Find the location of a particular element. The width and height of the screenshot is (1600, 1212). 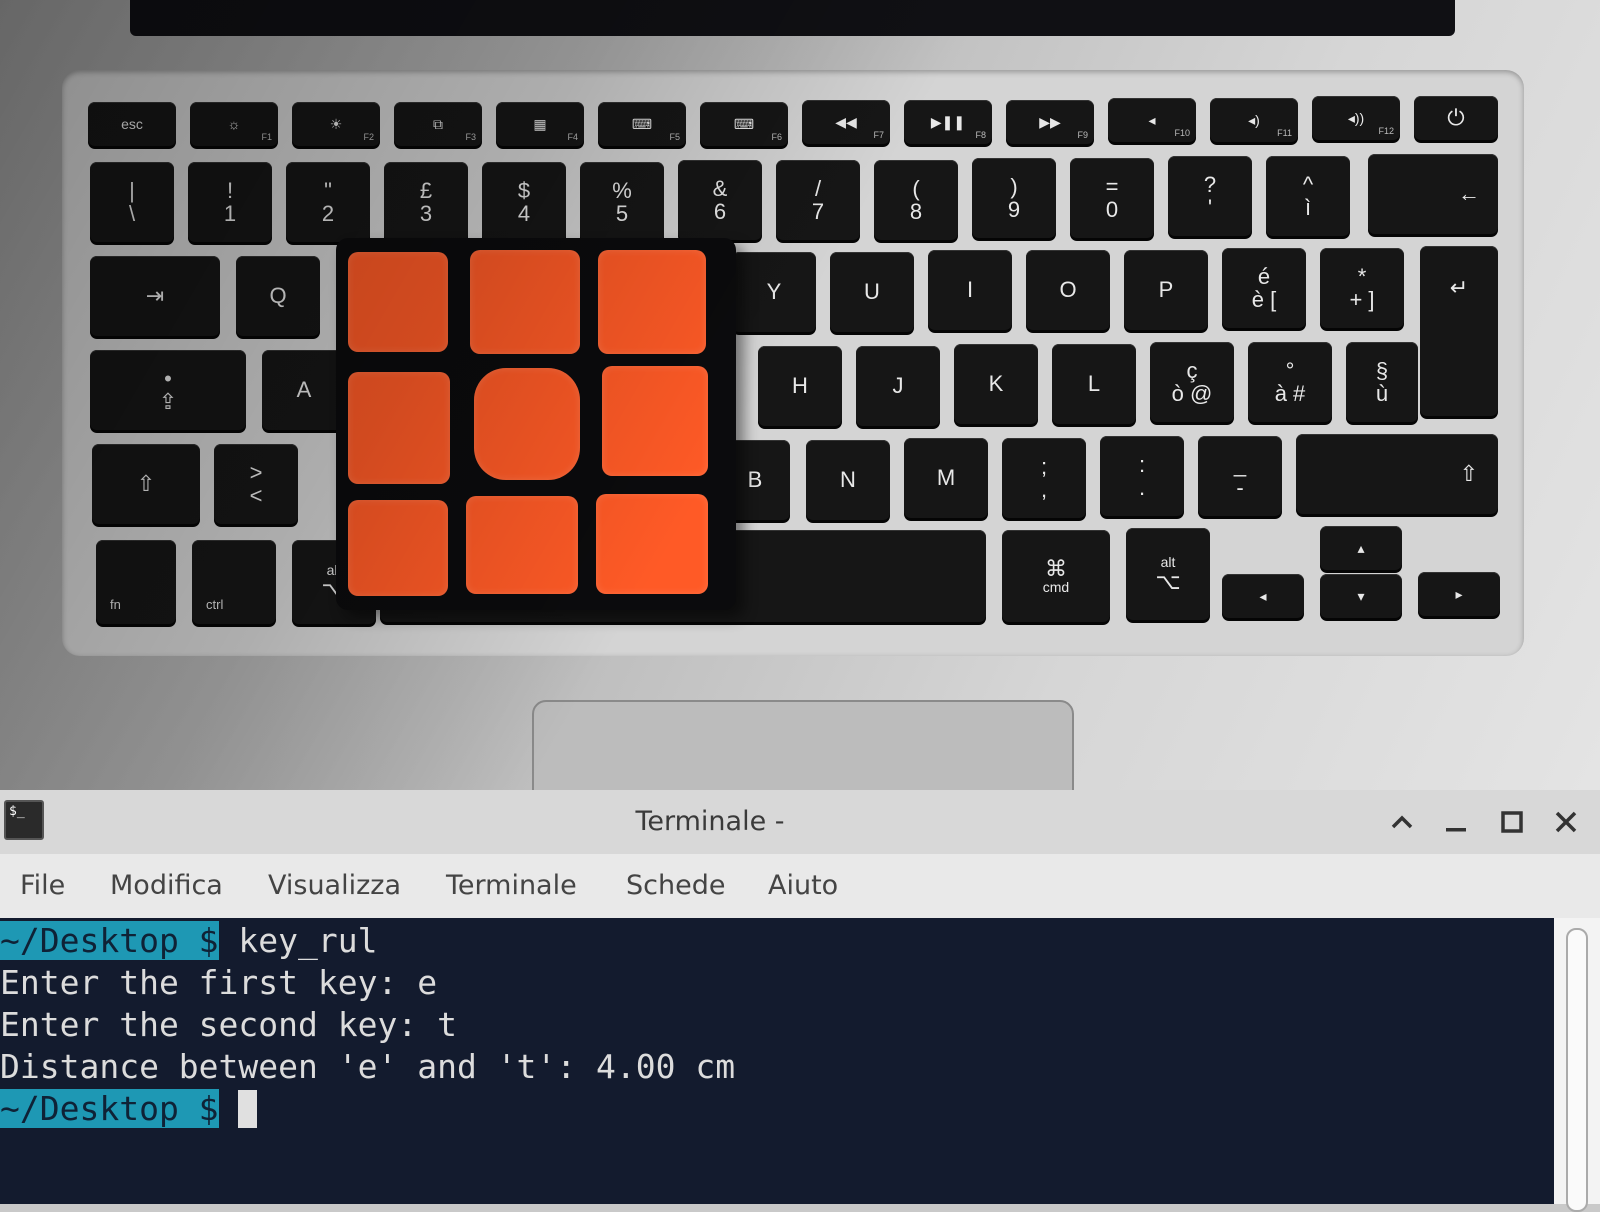

key-left-shift: ⇧ is located at coordinates (146, 484).